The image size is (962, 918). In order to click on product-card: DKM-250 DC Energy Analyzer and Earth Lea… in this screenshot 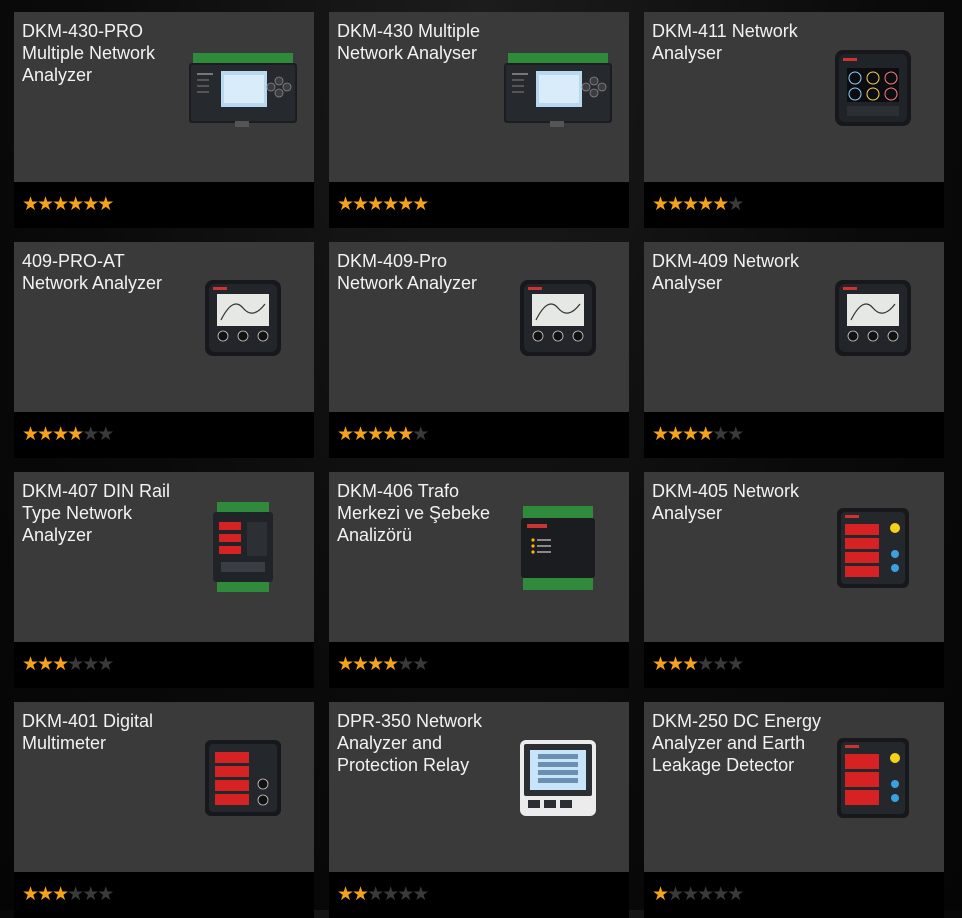, I will do `click(794, 810)`.